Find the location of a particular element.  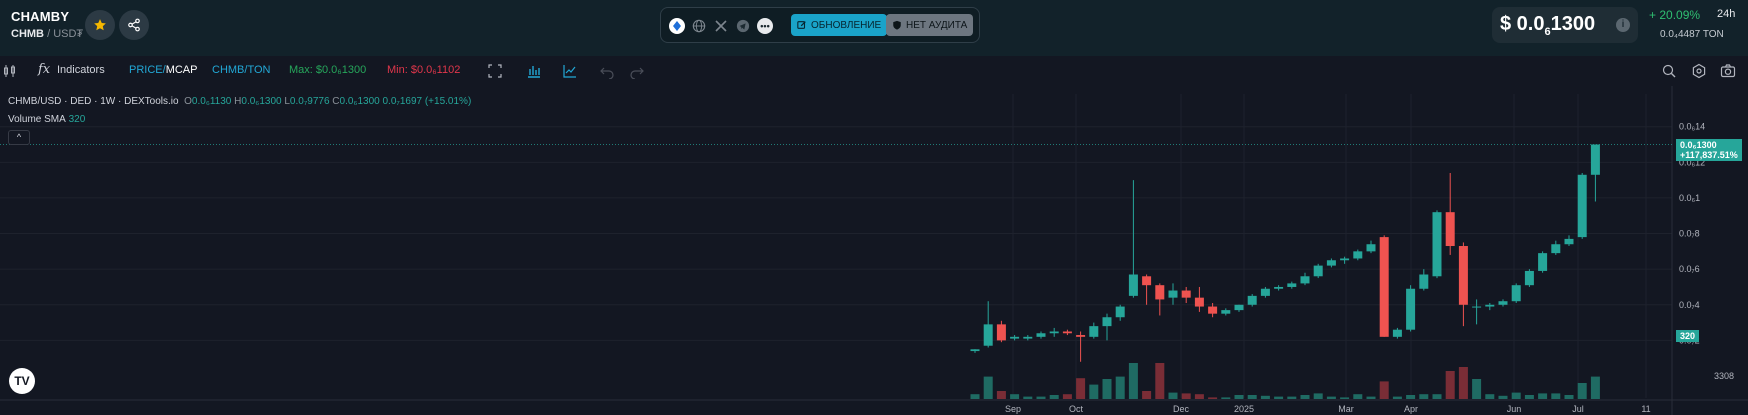

share-button is located at coordinates (134, 25).